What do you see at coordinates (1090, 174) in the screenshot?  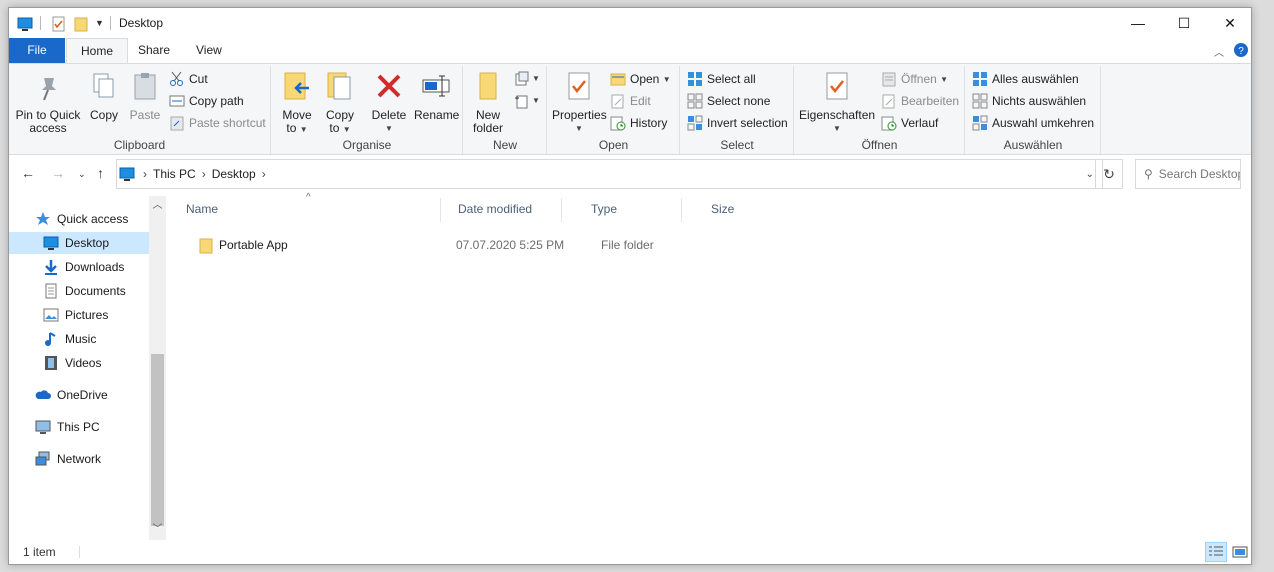 I see `chevron-down-icon: ⌄` at bounding box center [1090, 174].